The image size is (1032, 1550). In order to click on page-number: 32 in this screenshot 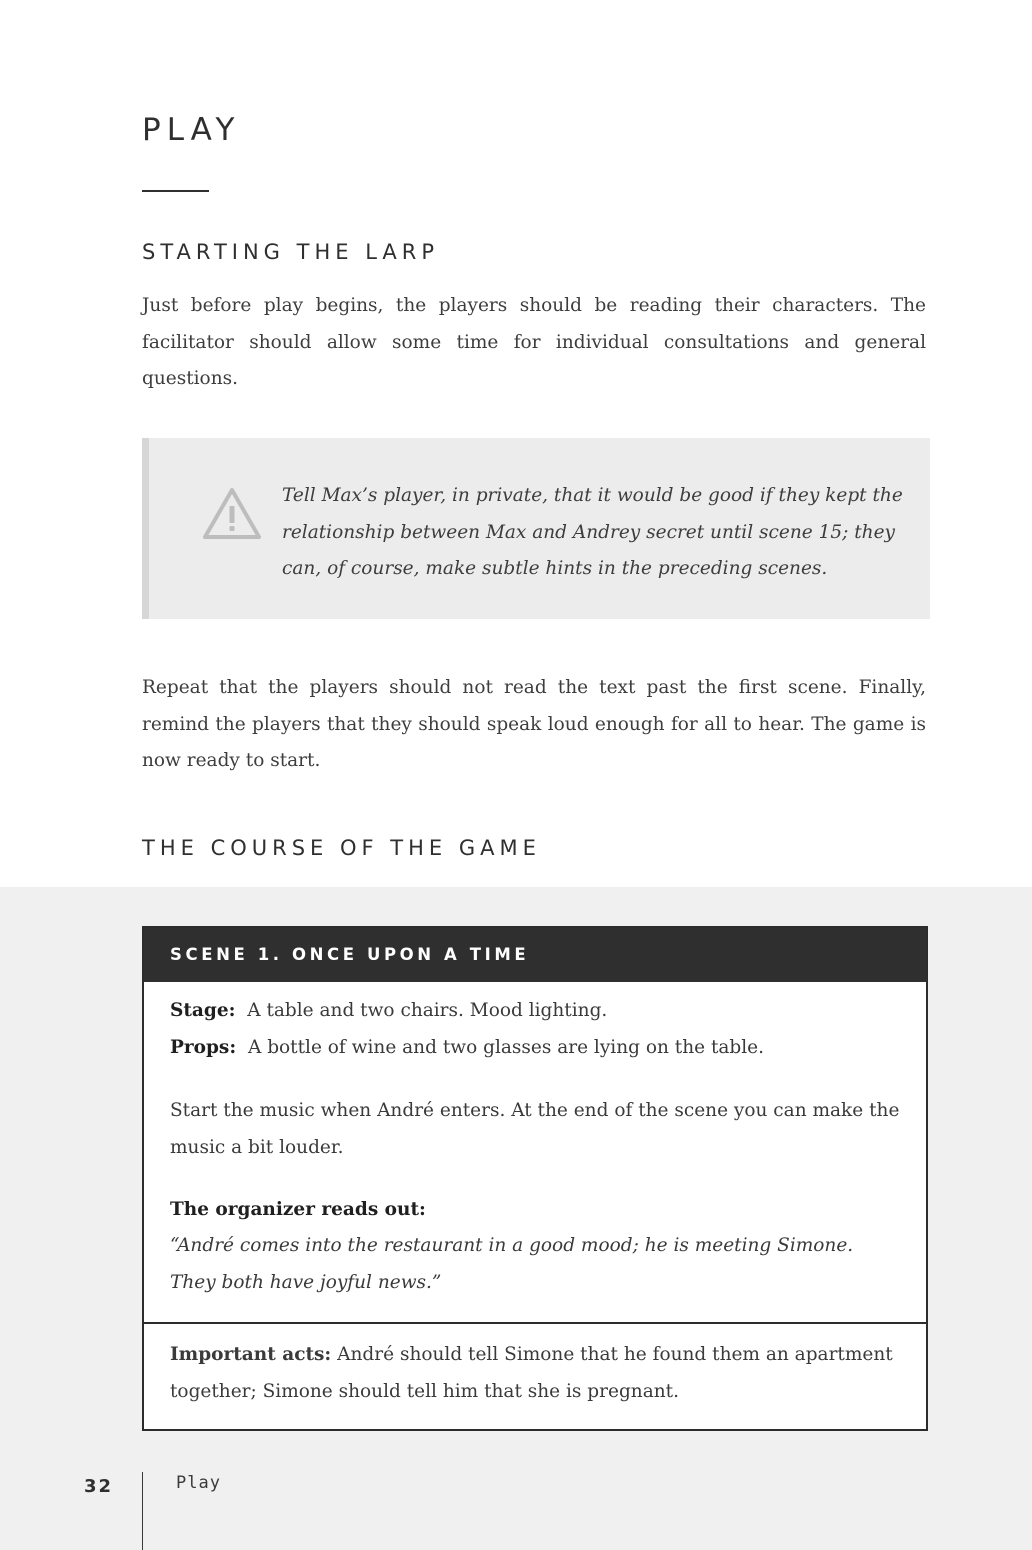, I will do `click(99, 1486)`.